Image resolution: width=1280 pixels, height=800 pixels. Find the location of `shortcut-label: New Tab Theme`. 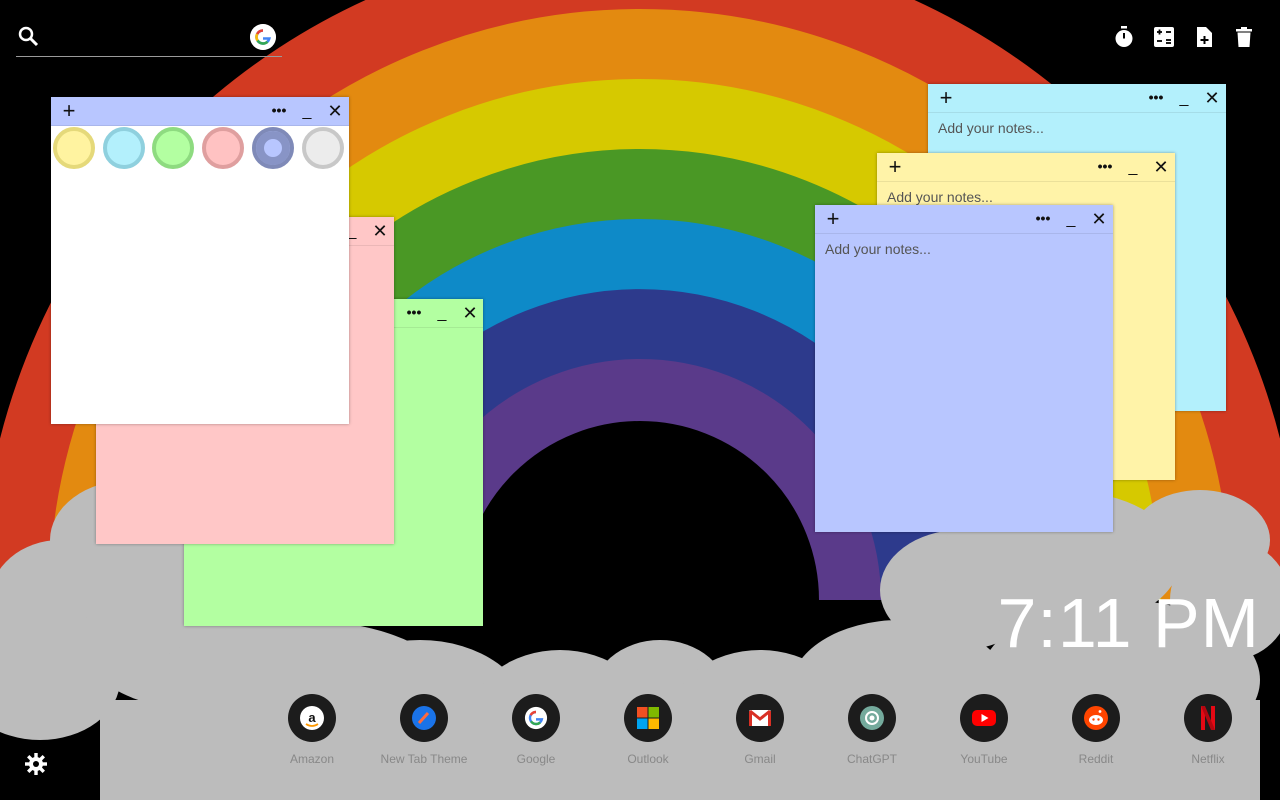

shortcut-label: New Tab Theme is located at coordinates (424, 759).